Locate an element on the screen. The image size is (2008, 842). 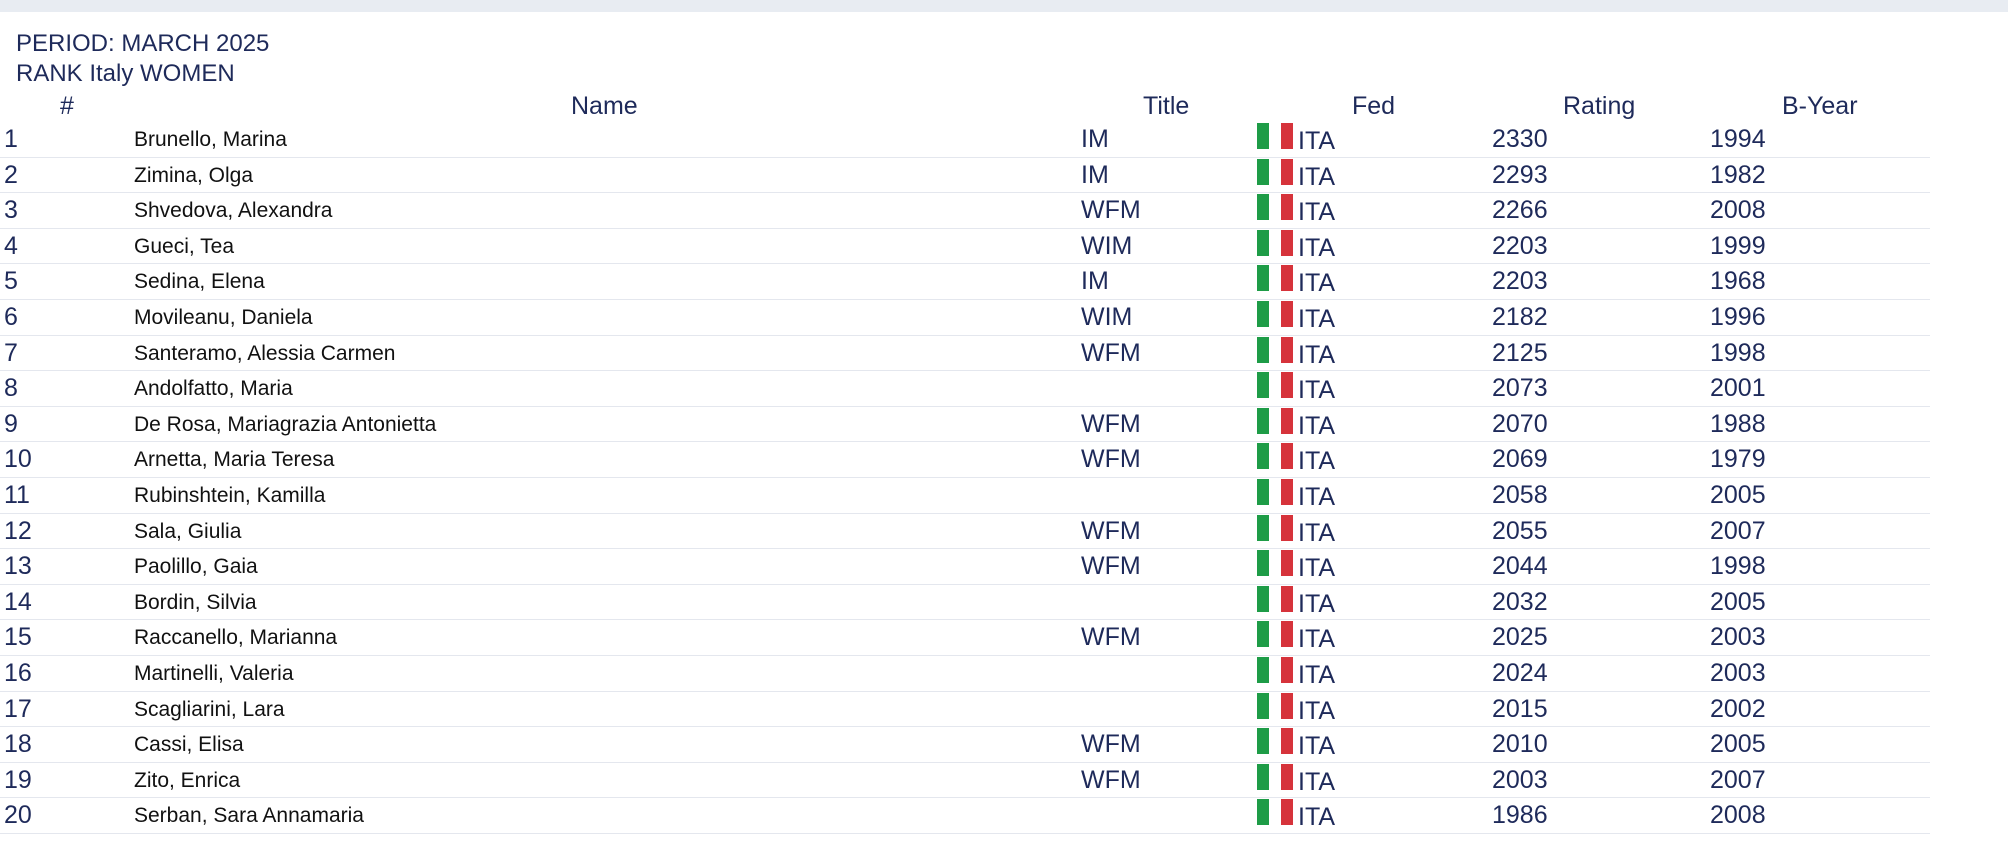
player-name-link: Rubinshtein, Kamilla is located at coordinates (229, 496).